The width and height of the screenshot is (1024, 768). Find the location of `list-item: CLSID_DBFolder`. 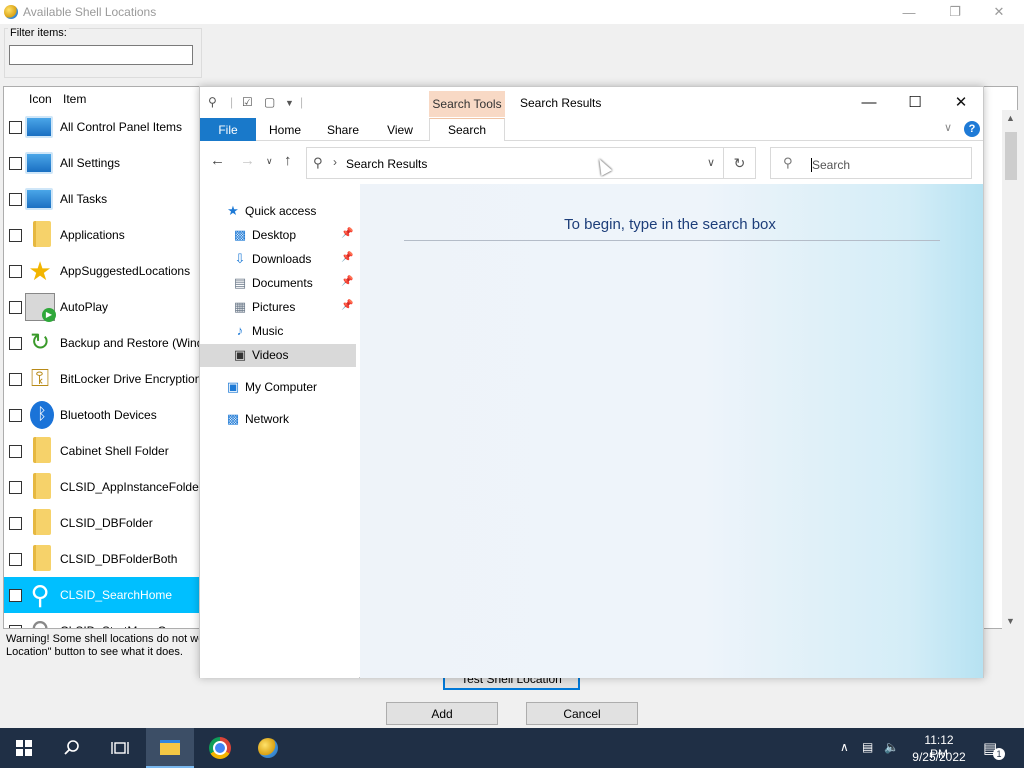

list-item: CLSID_DBFolder is located at coordinates (102, 523).